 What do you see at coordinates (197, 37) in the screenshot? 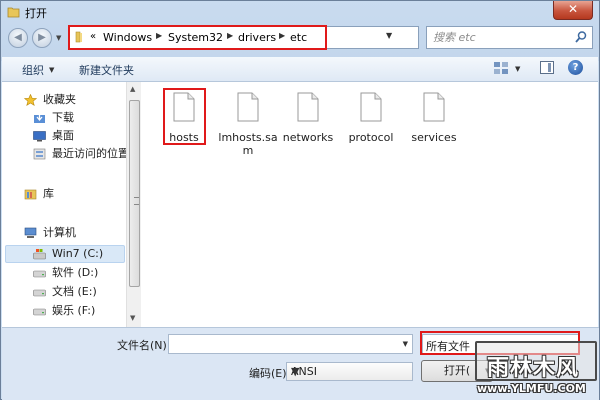
I see `address-highlight-box` at bounding box center [197, 37].